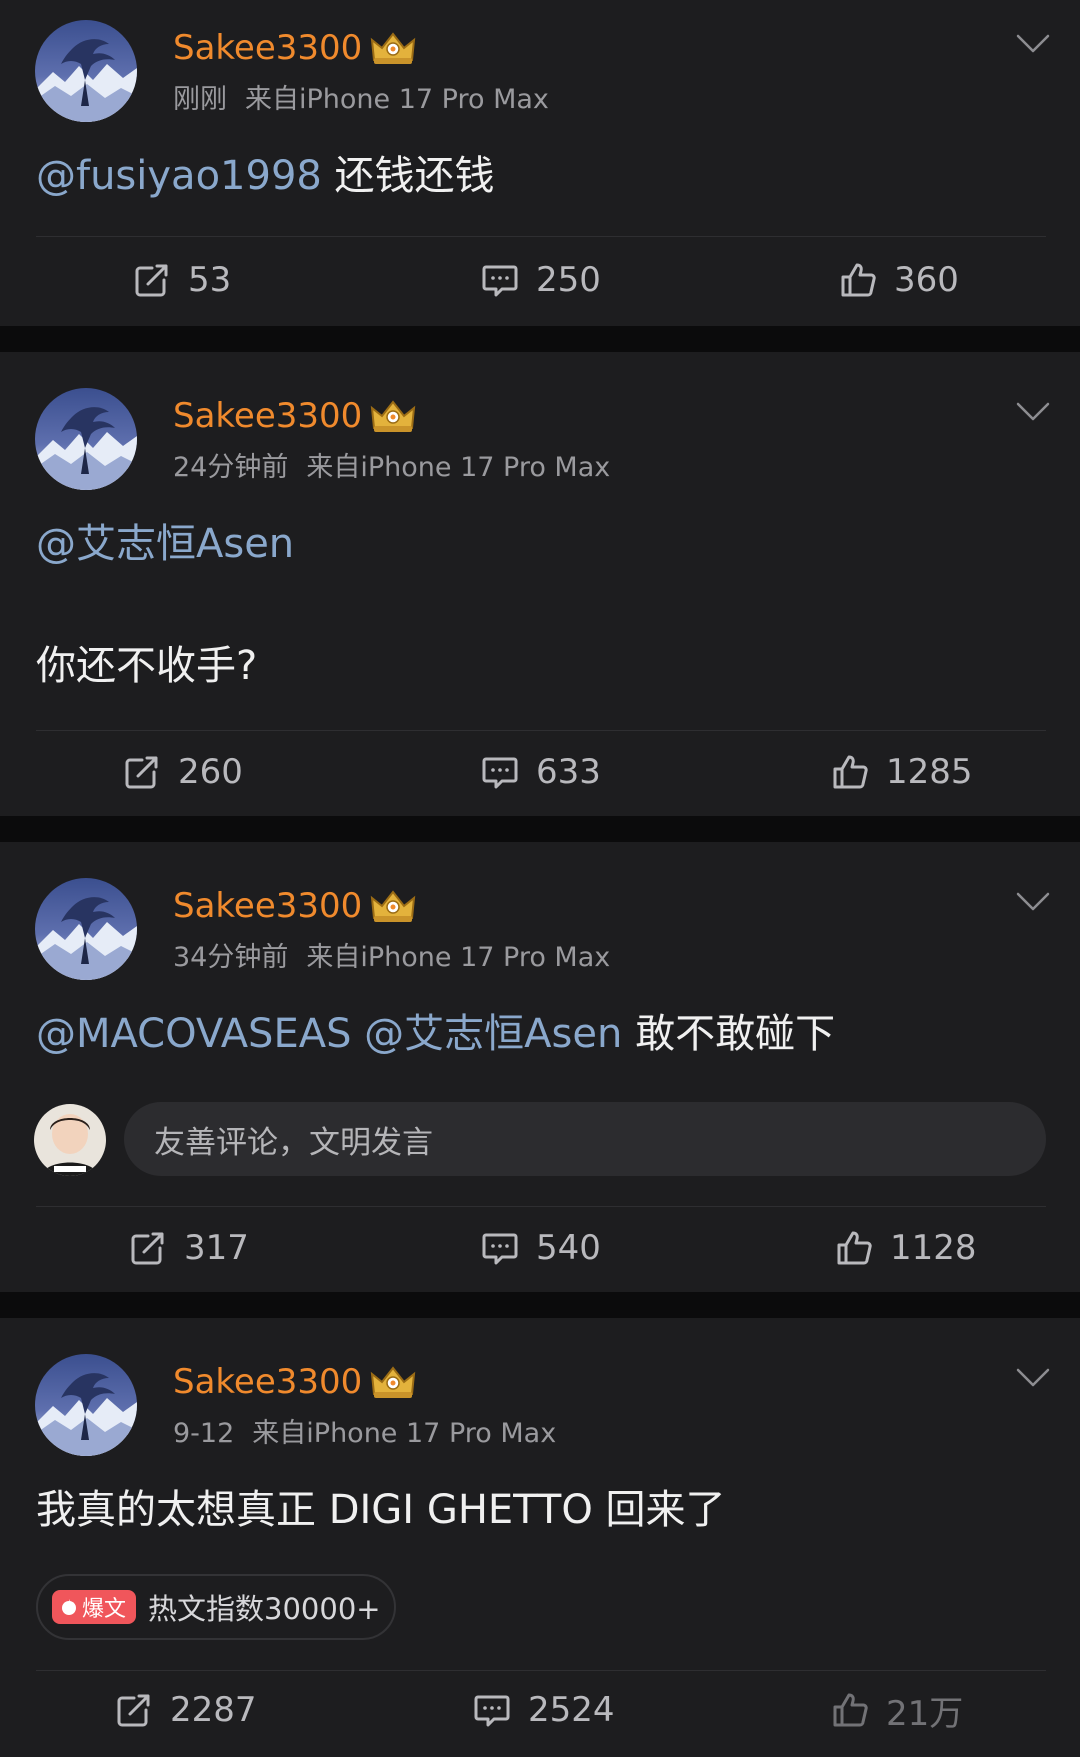  What do you see at coordinates (329, 1034) in the screenshot?
I see `mention-link: @MACOVASEAS @艾志恒Asen` at bounding box center [329, 1034].